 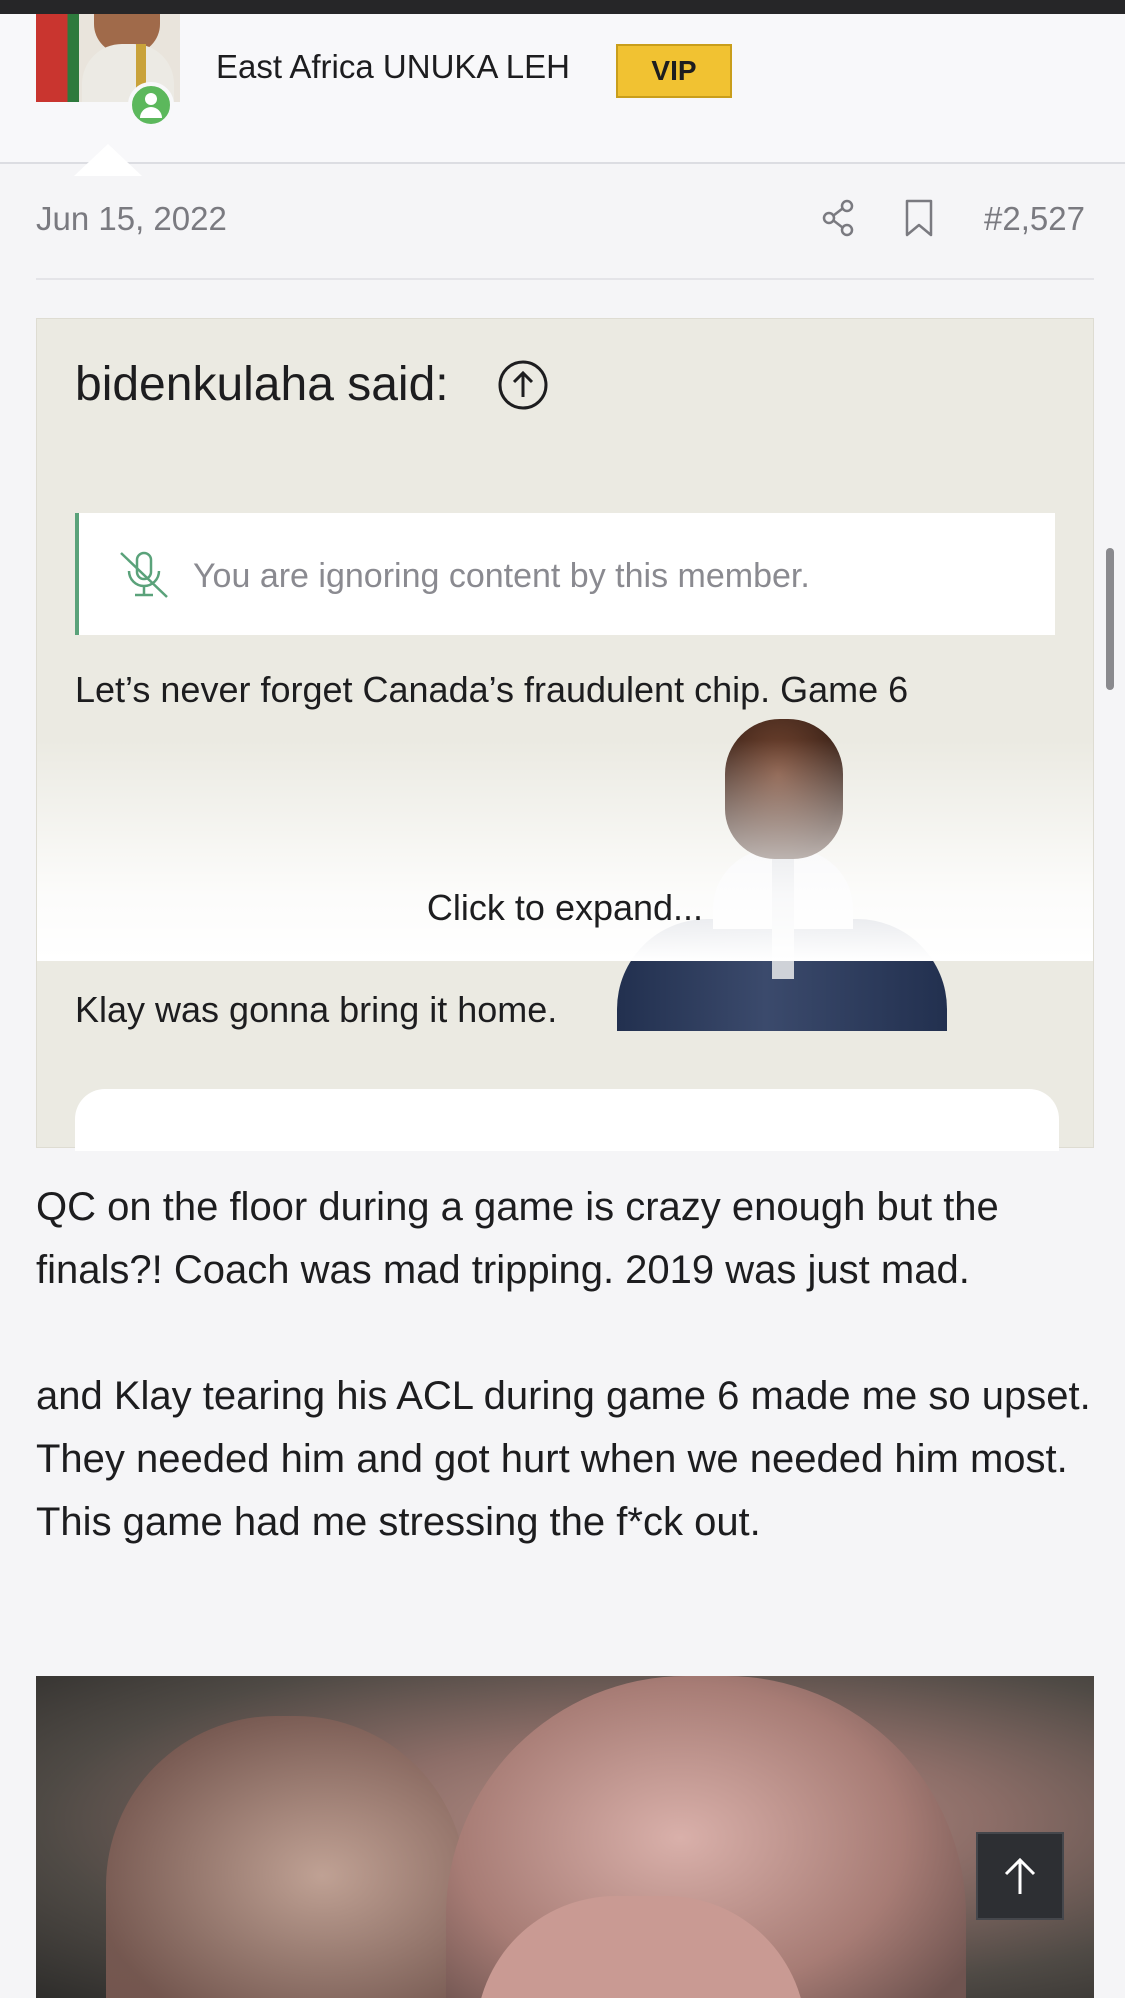 What do you see at coordinates (919, 218) in the screenshot?
I see `bookmark-icon` at bounding box center [919, 218].